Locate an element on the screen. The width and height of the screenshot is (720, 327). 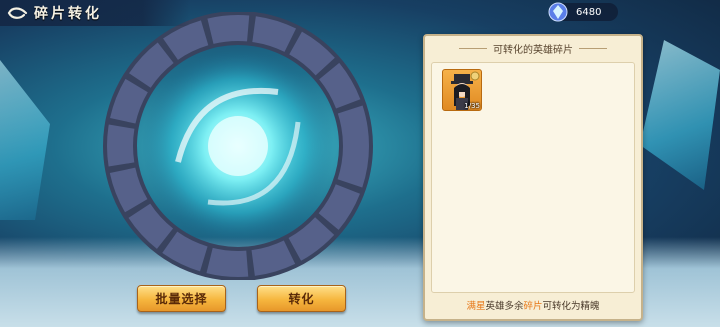
top-bar: 碎片转化 is located at coordinates (95, 13).